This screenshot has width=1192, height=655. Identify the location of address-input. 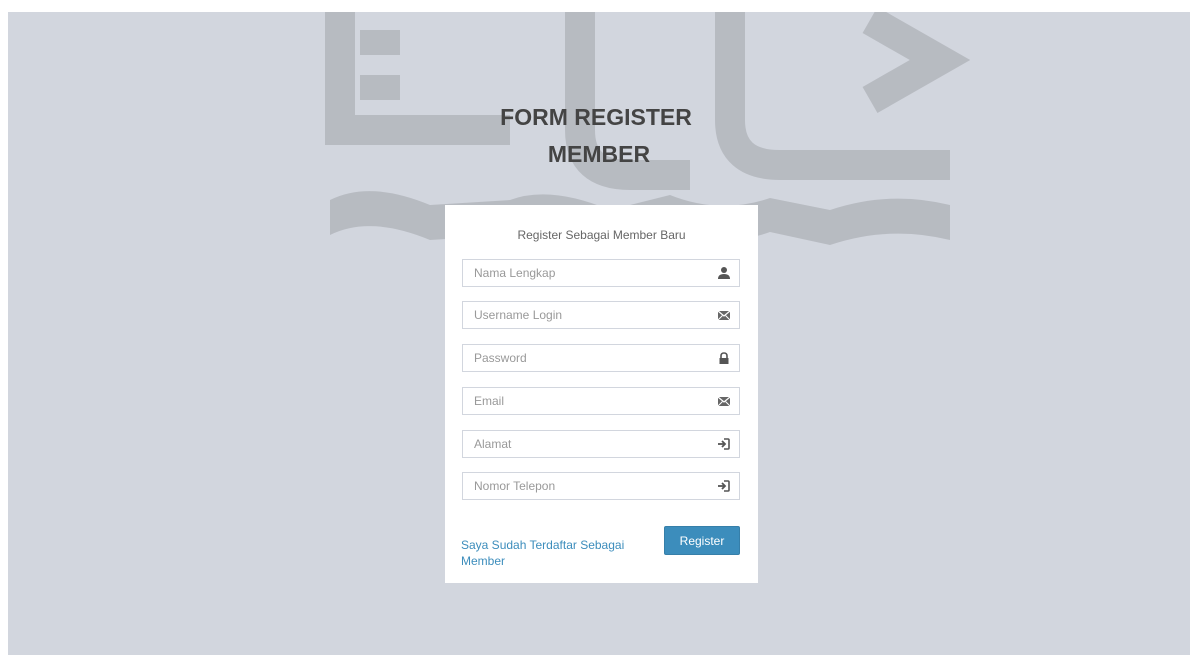
(591, 444).